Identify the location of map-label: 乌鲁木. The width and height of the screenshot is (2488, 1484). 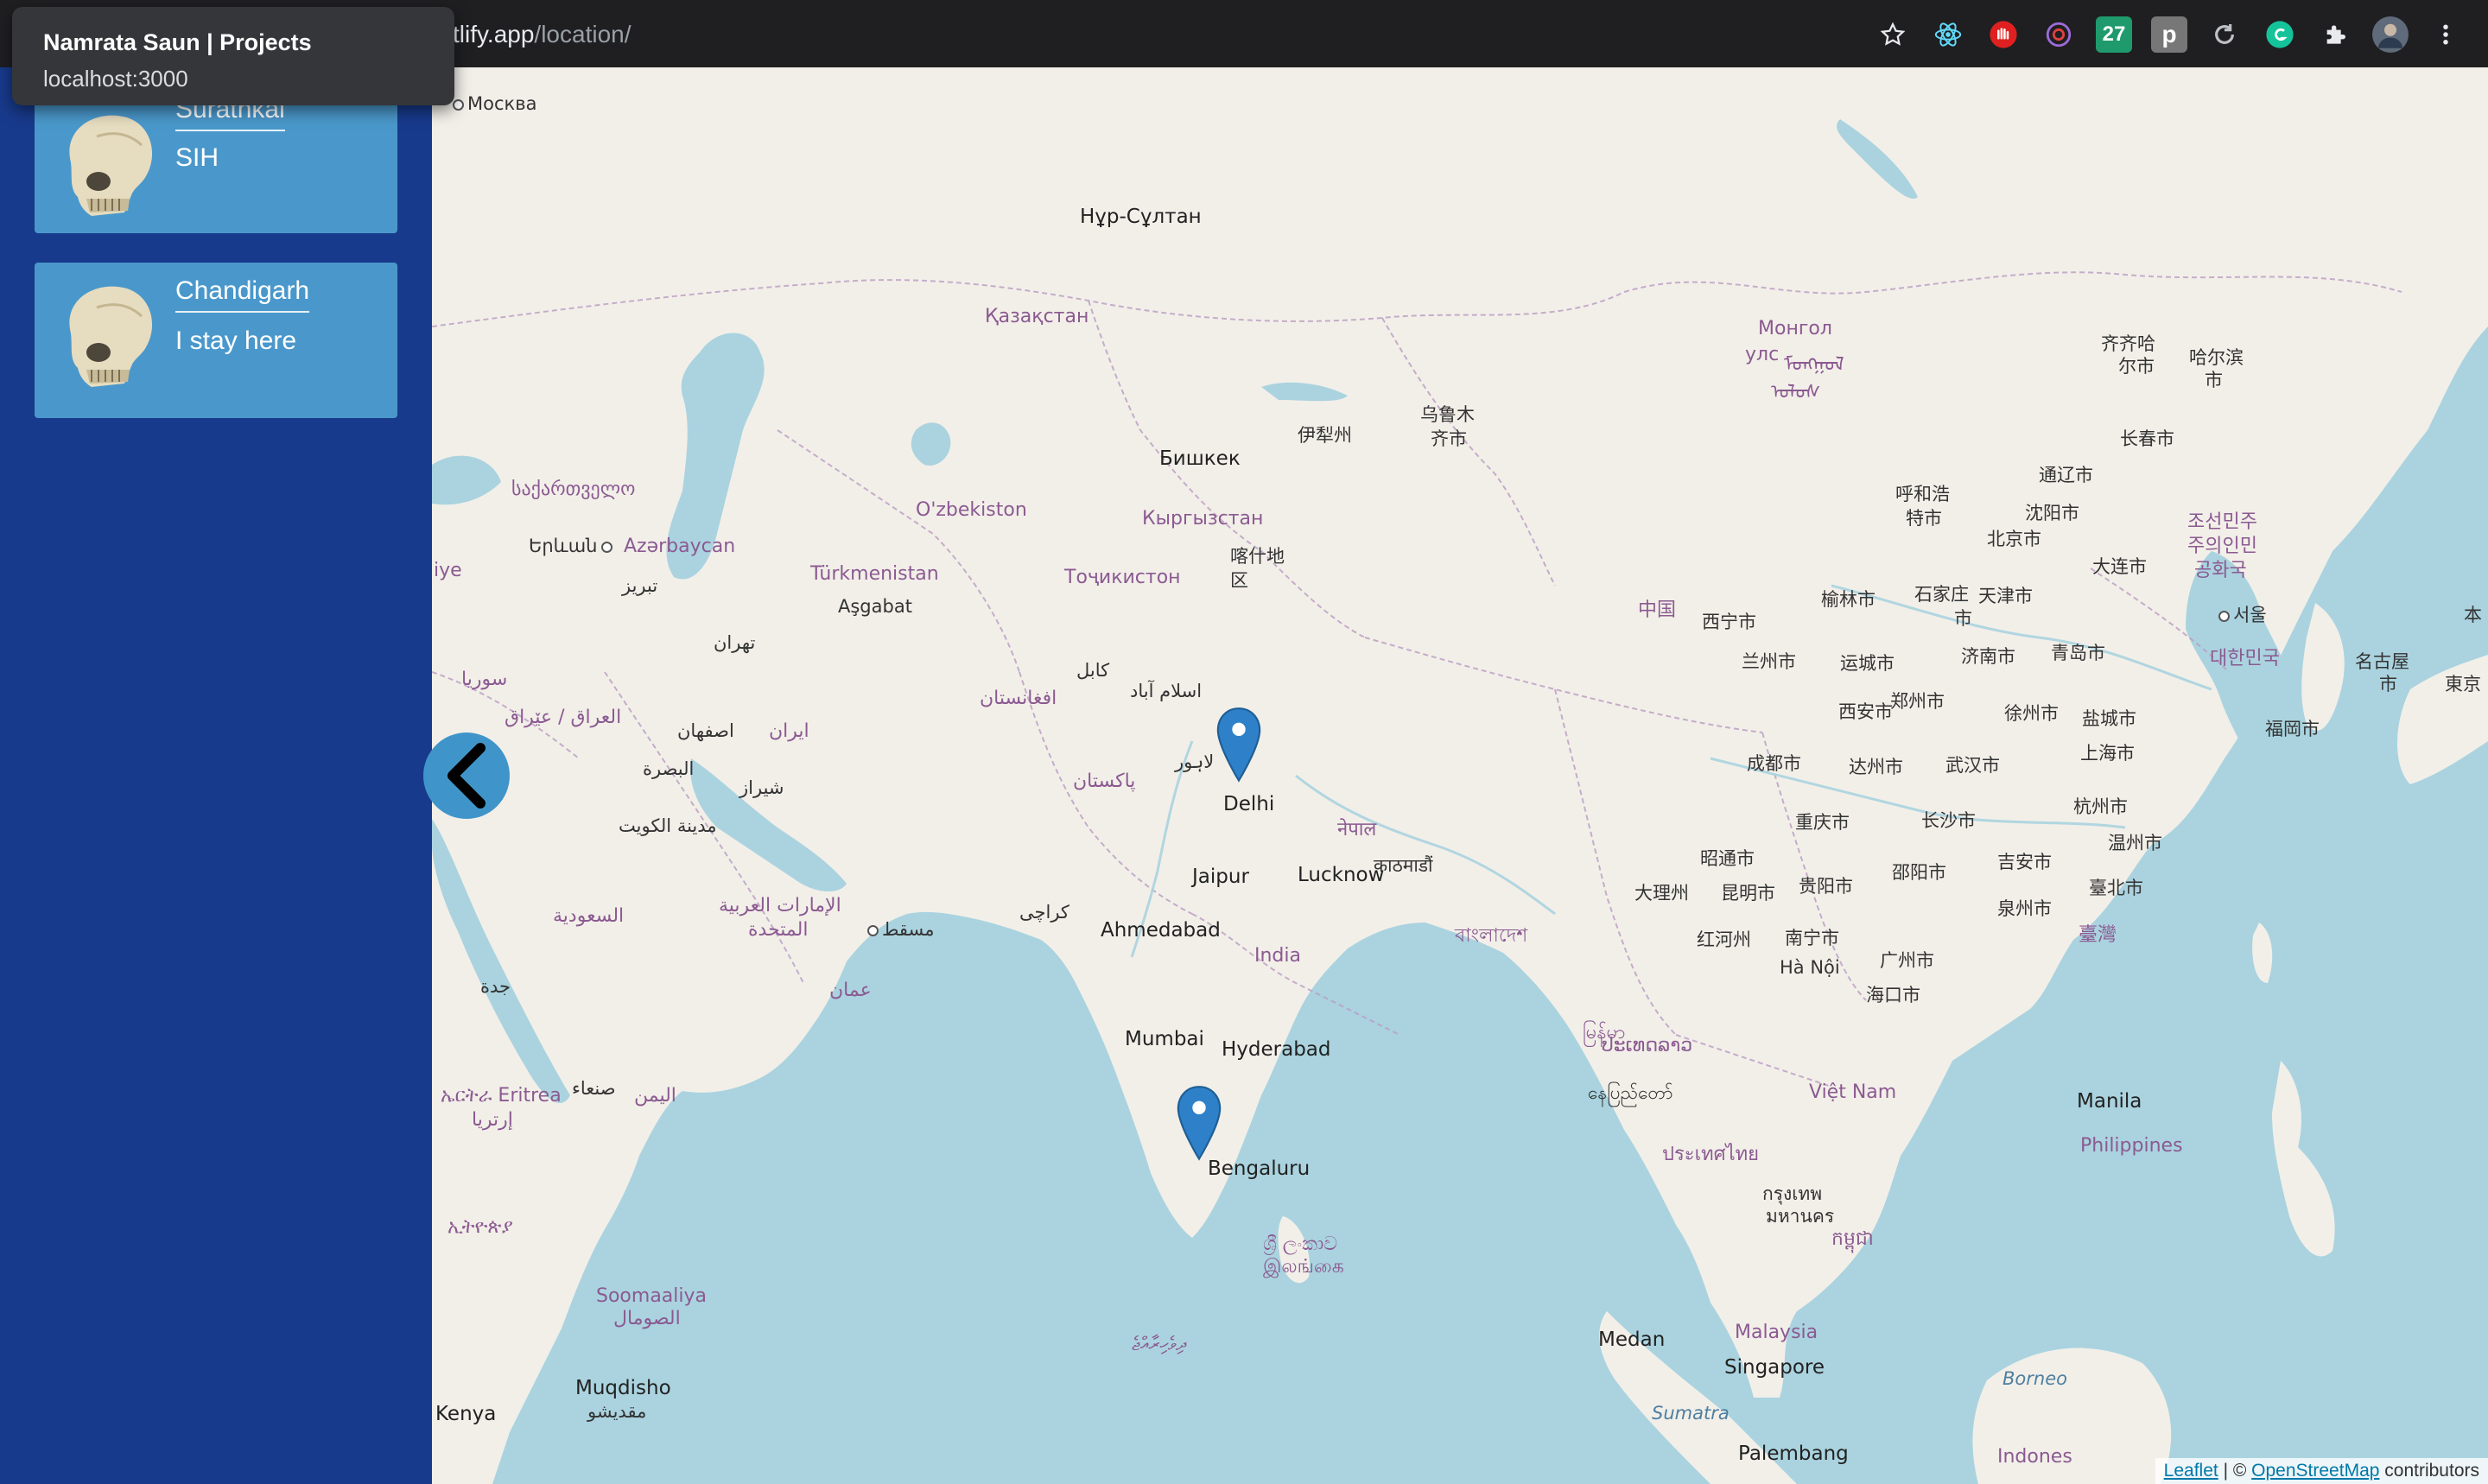
(1447, 414).